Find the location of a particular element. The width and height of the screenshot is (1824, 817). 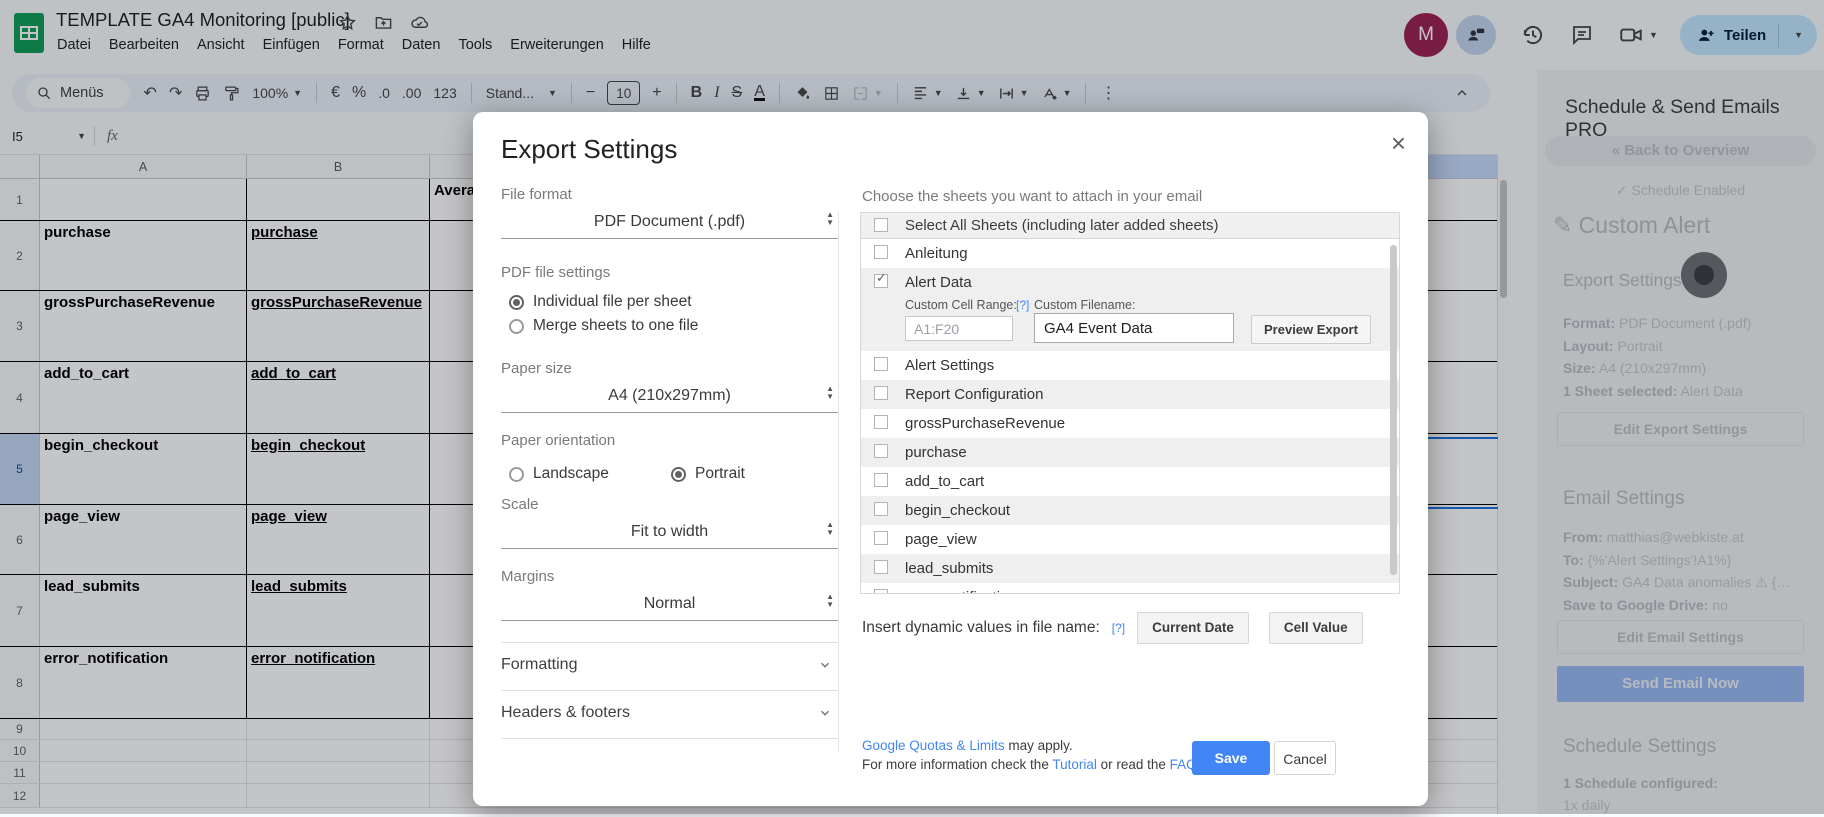

cell-value-button: Cell Value is located at coordinates (1315, 628).